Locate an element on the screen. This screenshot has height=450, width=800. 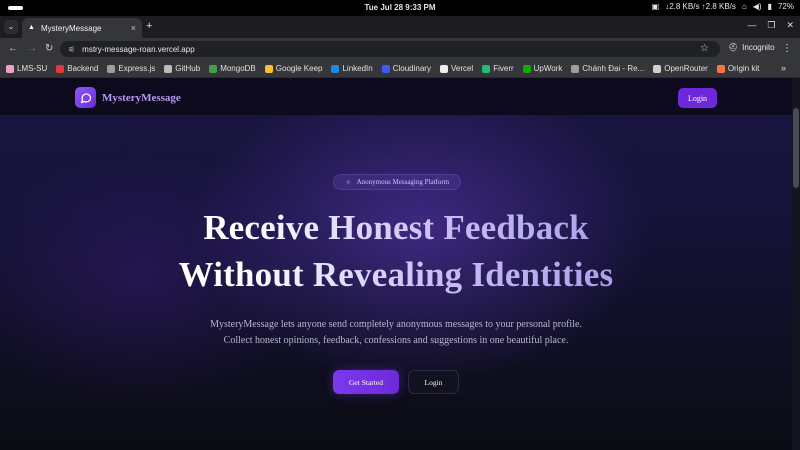
bookmark-item: Backend is located at coordinates (77, 68).